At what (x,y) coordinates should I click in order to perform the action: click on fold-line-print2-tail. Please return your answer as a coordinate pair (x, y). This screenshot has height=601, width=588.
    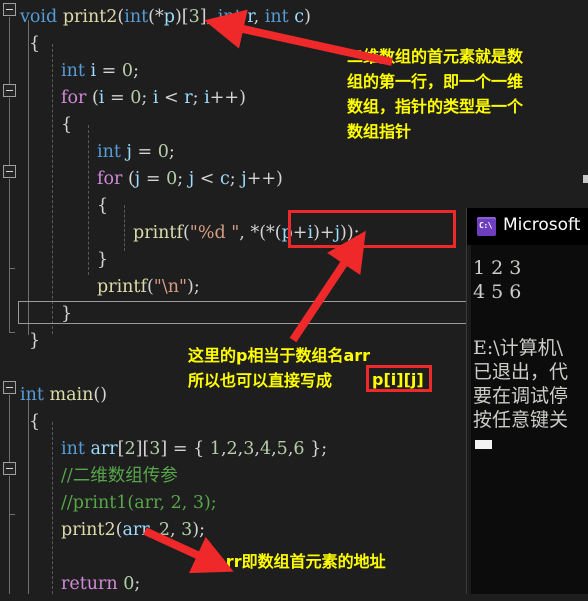
    Looking at the image, I should click on (9, 300).